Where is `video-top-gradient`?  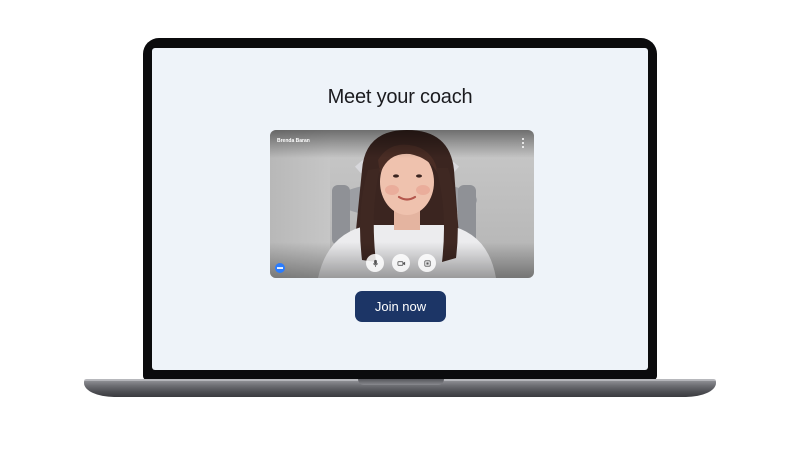
video-top-gradient is located at coordinates (402, 144).